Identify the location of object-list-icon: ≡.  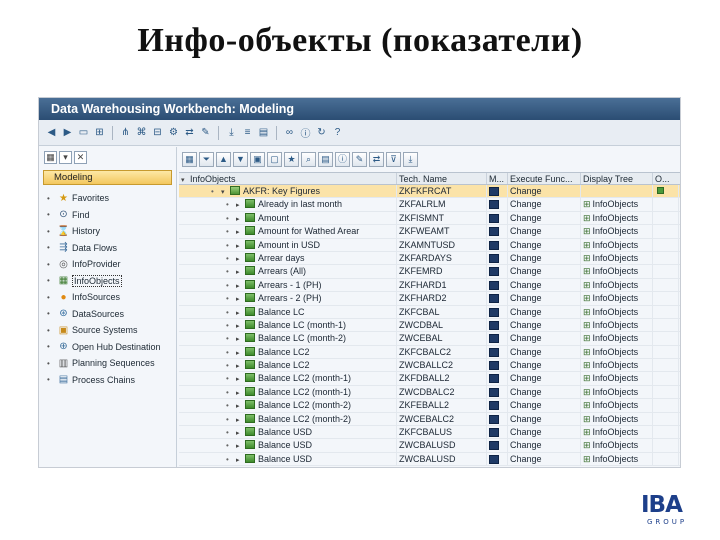
(247, 132).